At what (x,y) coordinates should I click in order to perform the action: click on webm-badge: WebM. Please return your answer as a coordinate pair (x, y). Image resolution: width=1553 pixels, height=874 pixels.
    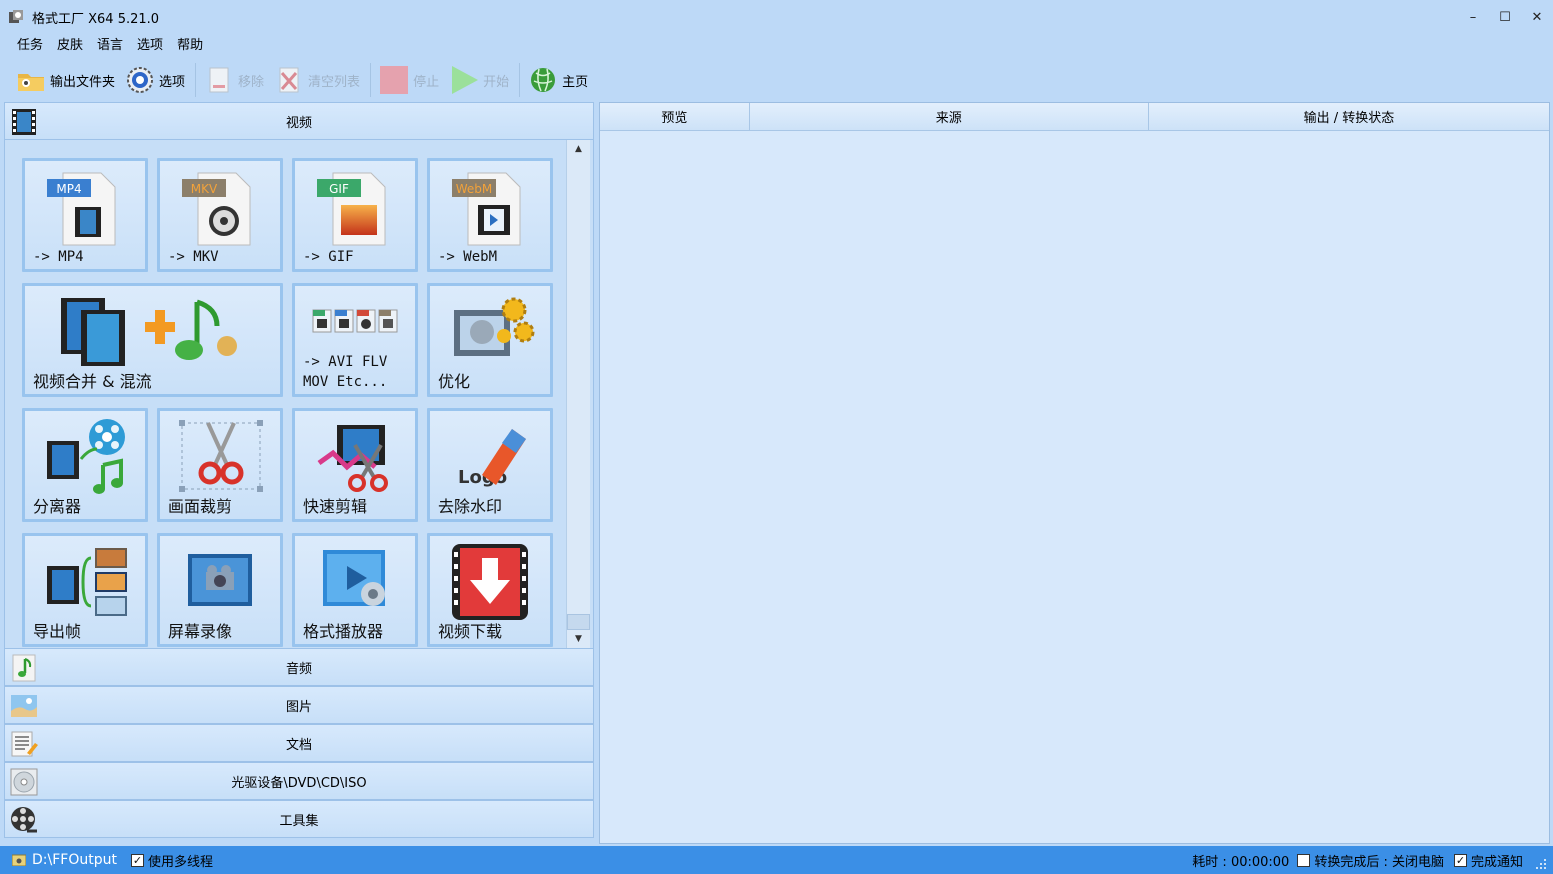
    Looking at the image, I should click on (474, 189).